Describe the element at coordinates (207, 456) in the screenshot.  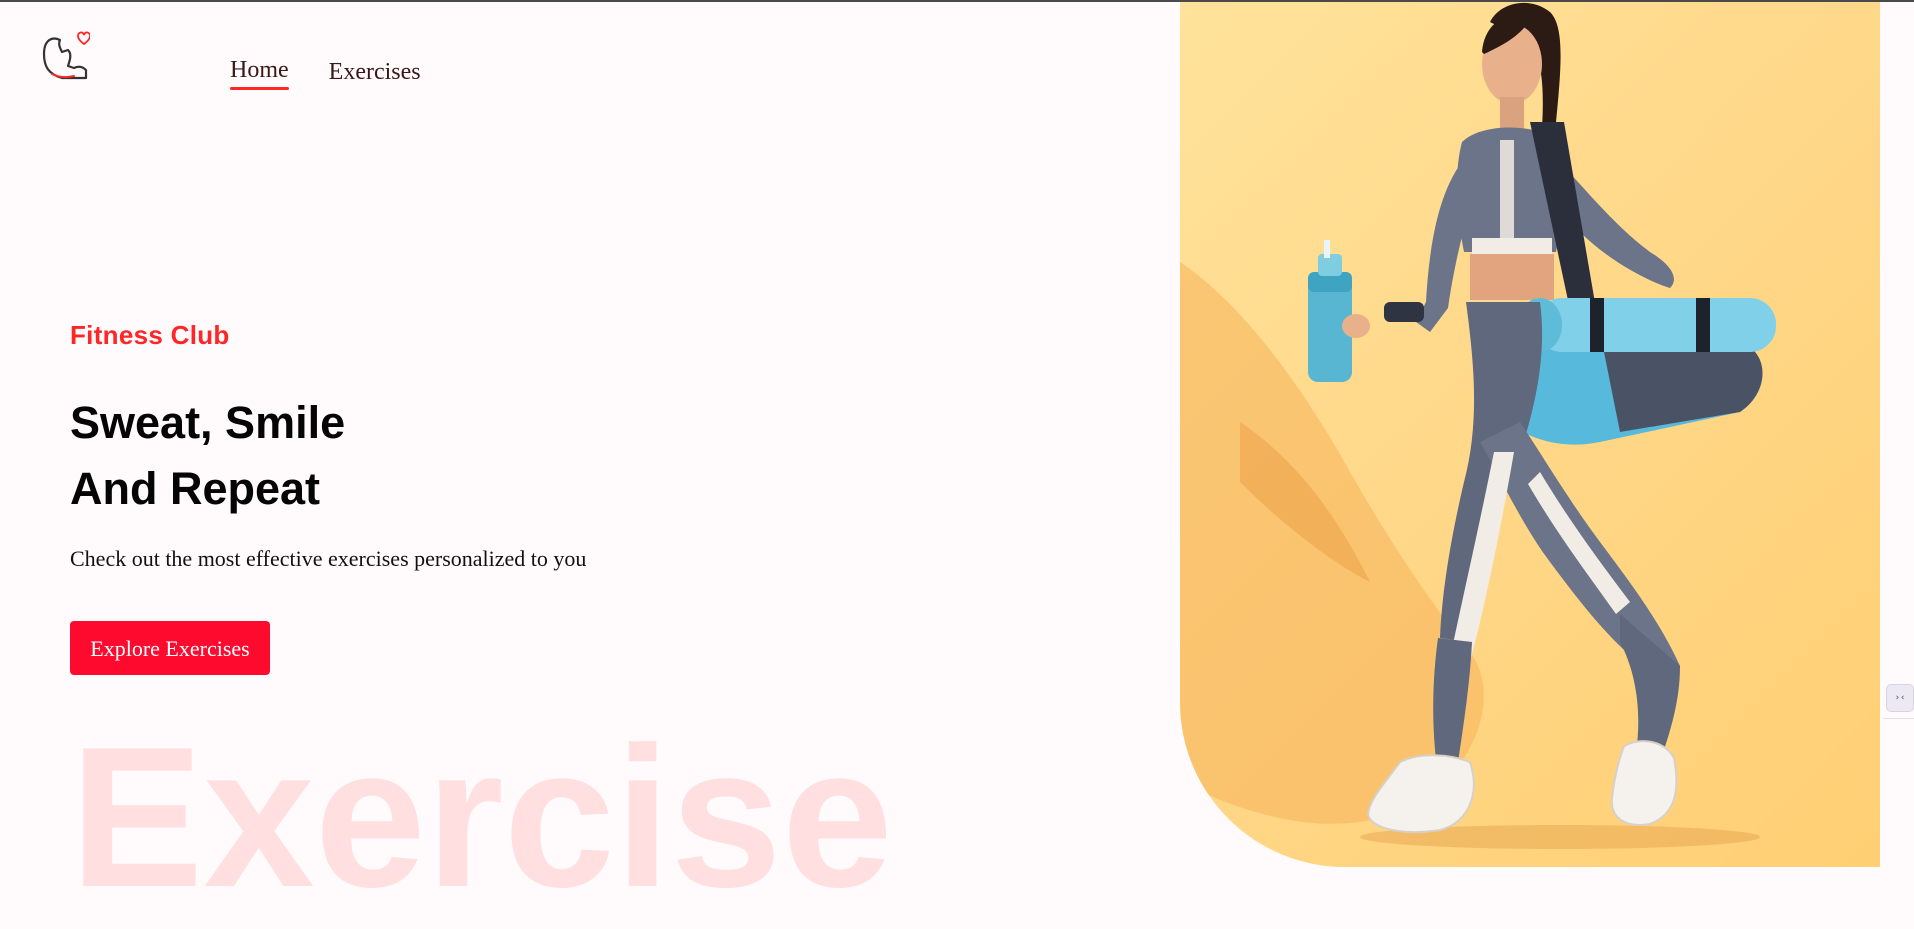
I see `hero-title: Sweat, Smile And Repeat` at that location.